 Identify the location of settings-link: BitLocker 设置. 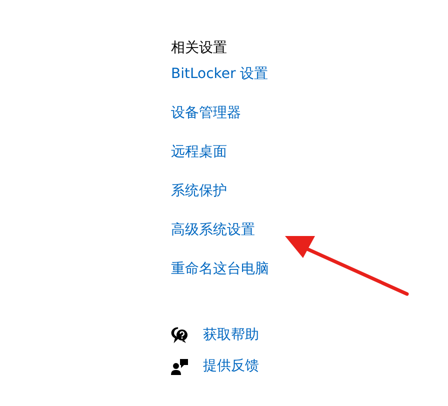
(219, 74).